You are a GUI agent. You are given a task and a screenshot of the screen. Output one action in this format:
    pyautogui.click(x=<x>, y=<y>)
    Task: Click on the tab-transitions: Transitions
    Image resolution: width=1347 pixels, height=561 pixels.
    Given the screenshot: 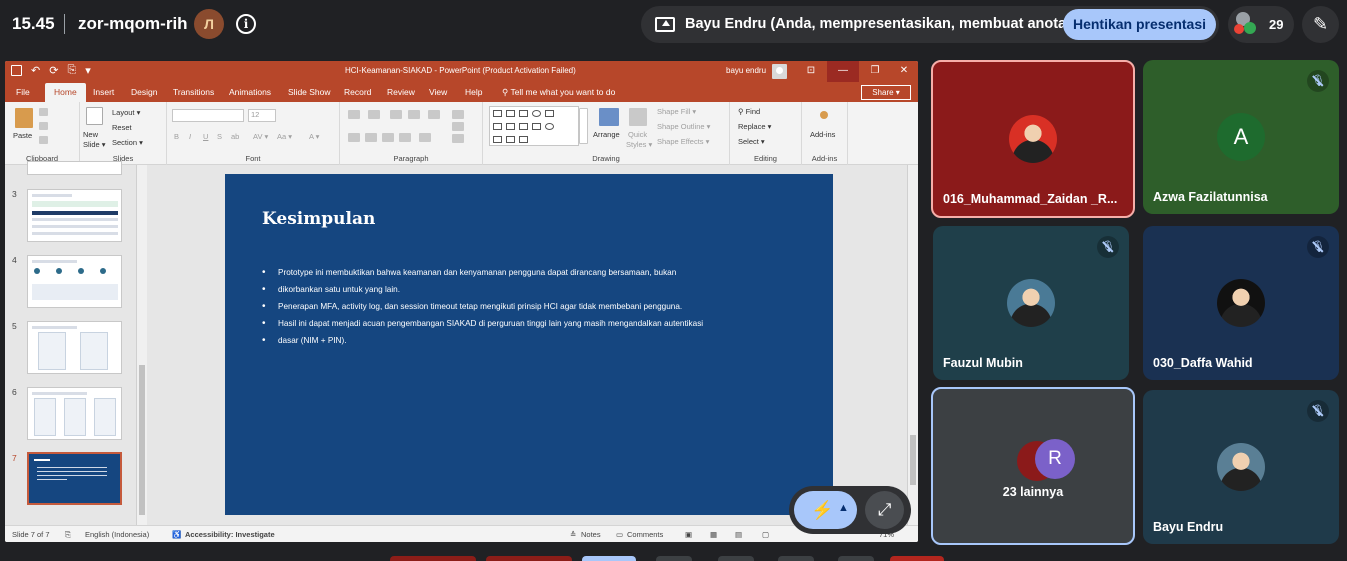 What is the action you would take?
    pyautogui.click(x=193, y=92)
    